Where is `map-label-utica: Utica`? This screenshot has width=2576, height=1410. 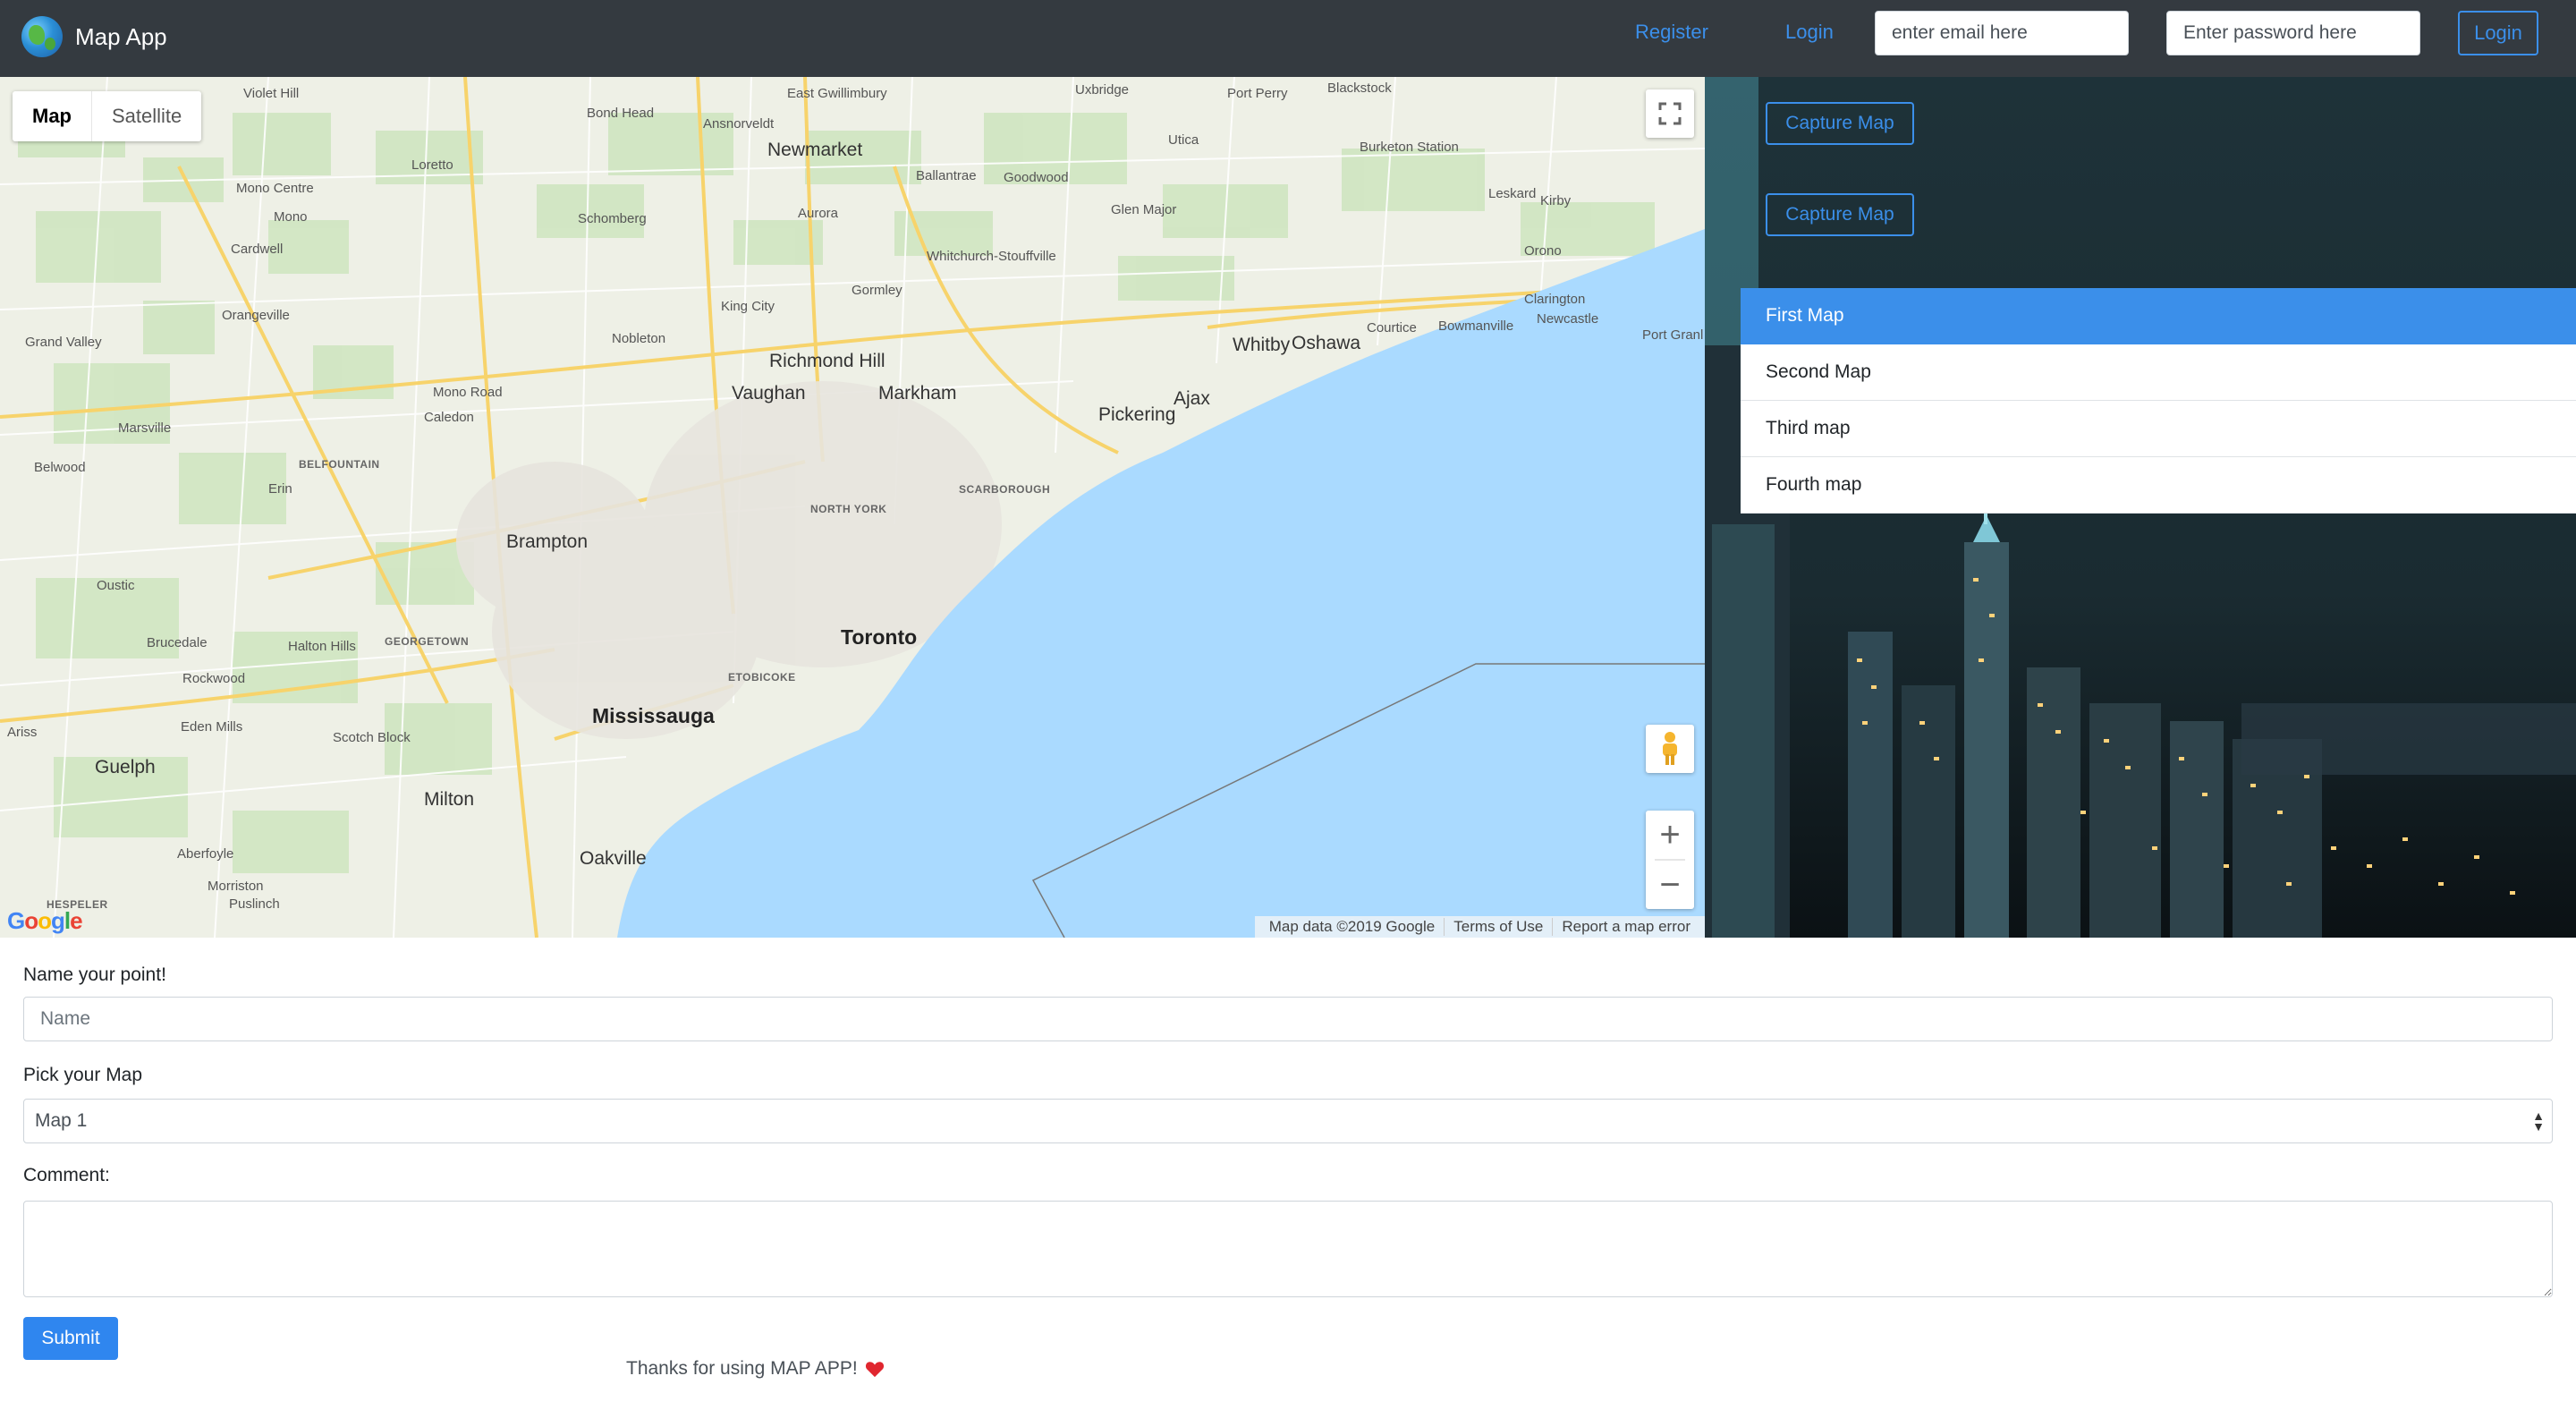 map-label-utica: Utica is located at coordinates (1183, 140).